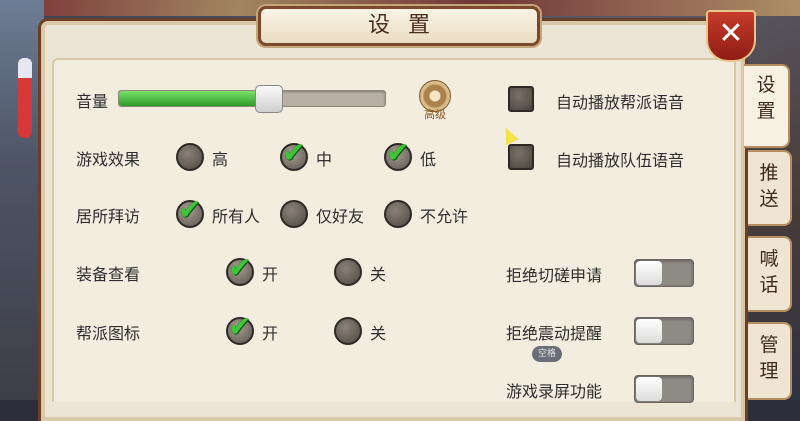  I want to click on visit-option-everyone: ✔ 所有人, so click(226, 212).